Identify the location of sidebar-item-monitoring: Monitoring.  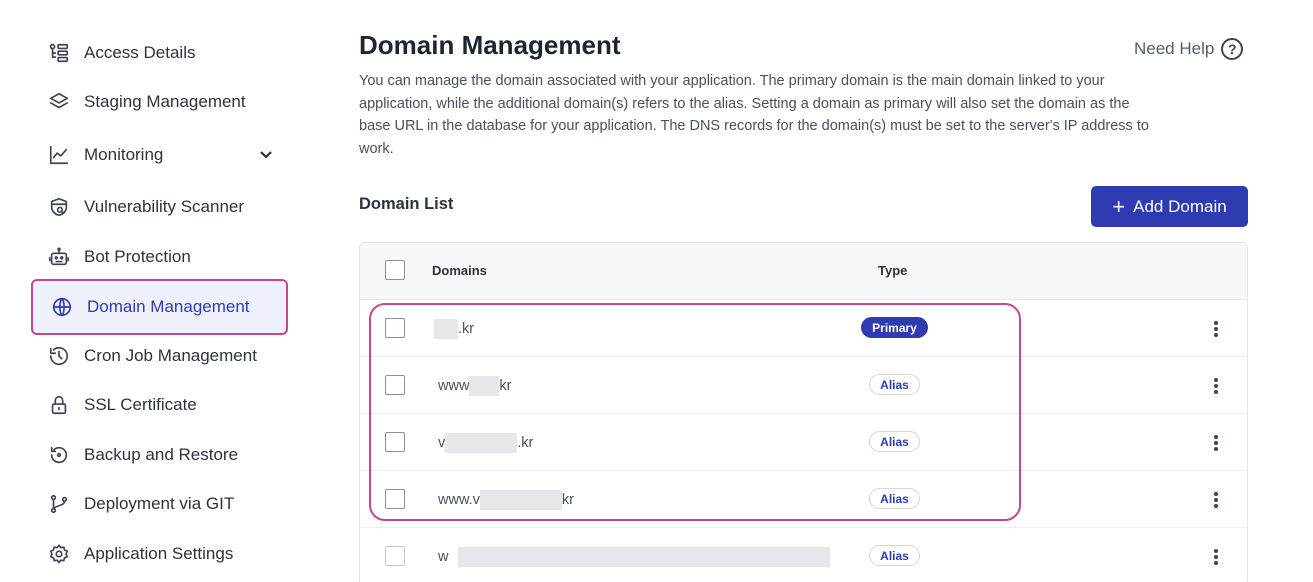
(159, 155).